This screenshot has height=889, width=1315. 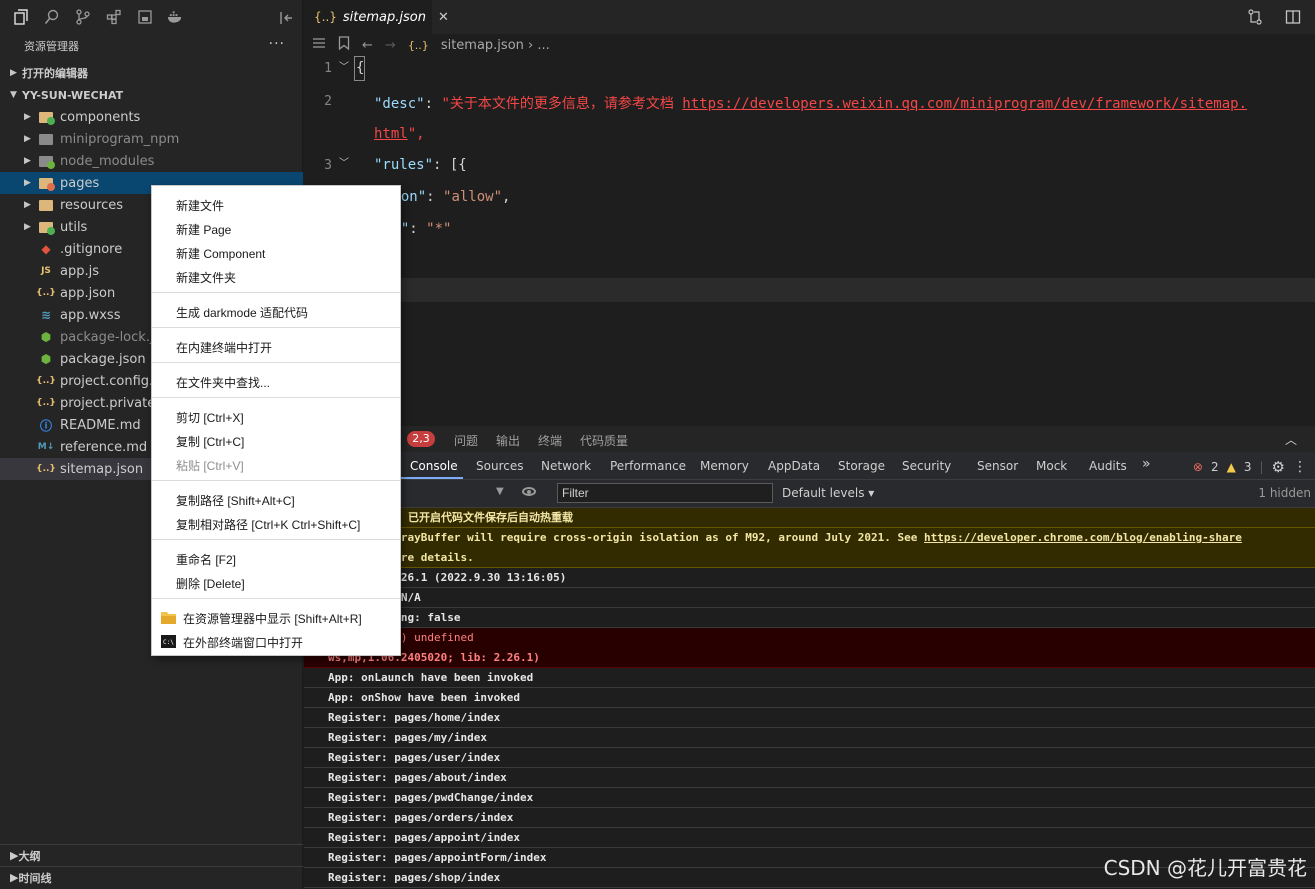 I want to click on file-tree-item: ▶ node_modules, so click(x=151, y=161).